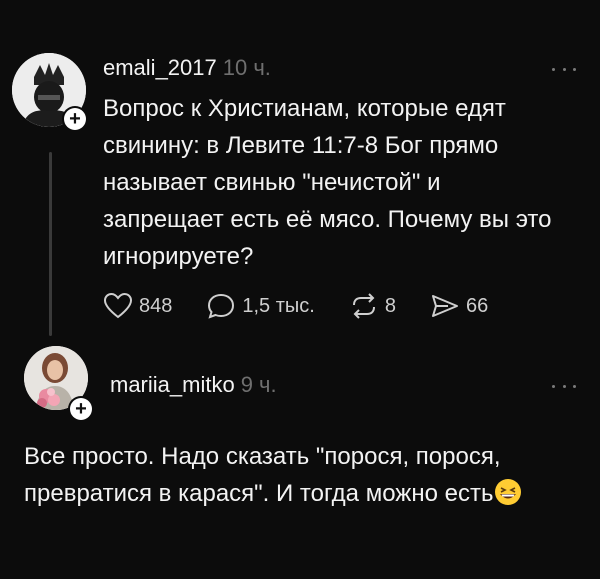  What do you see at coordinates (390, 305) in the screenshot?
I see `repost-count: 8` at bounding box center [390, 305].